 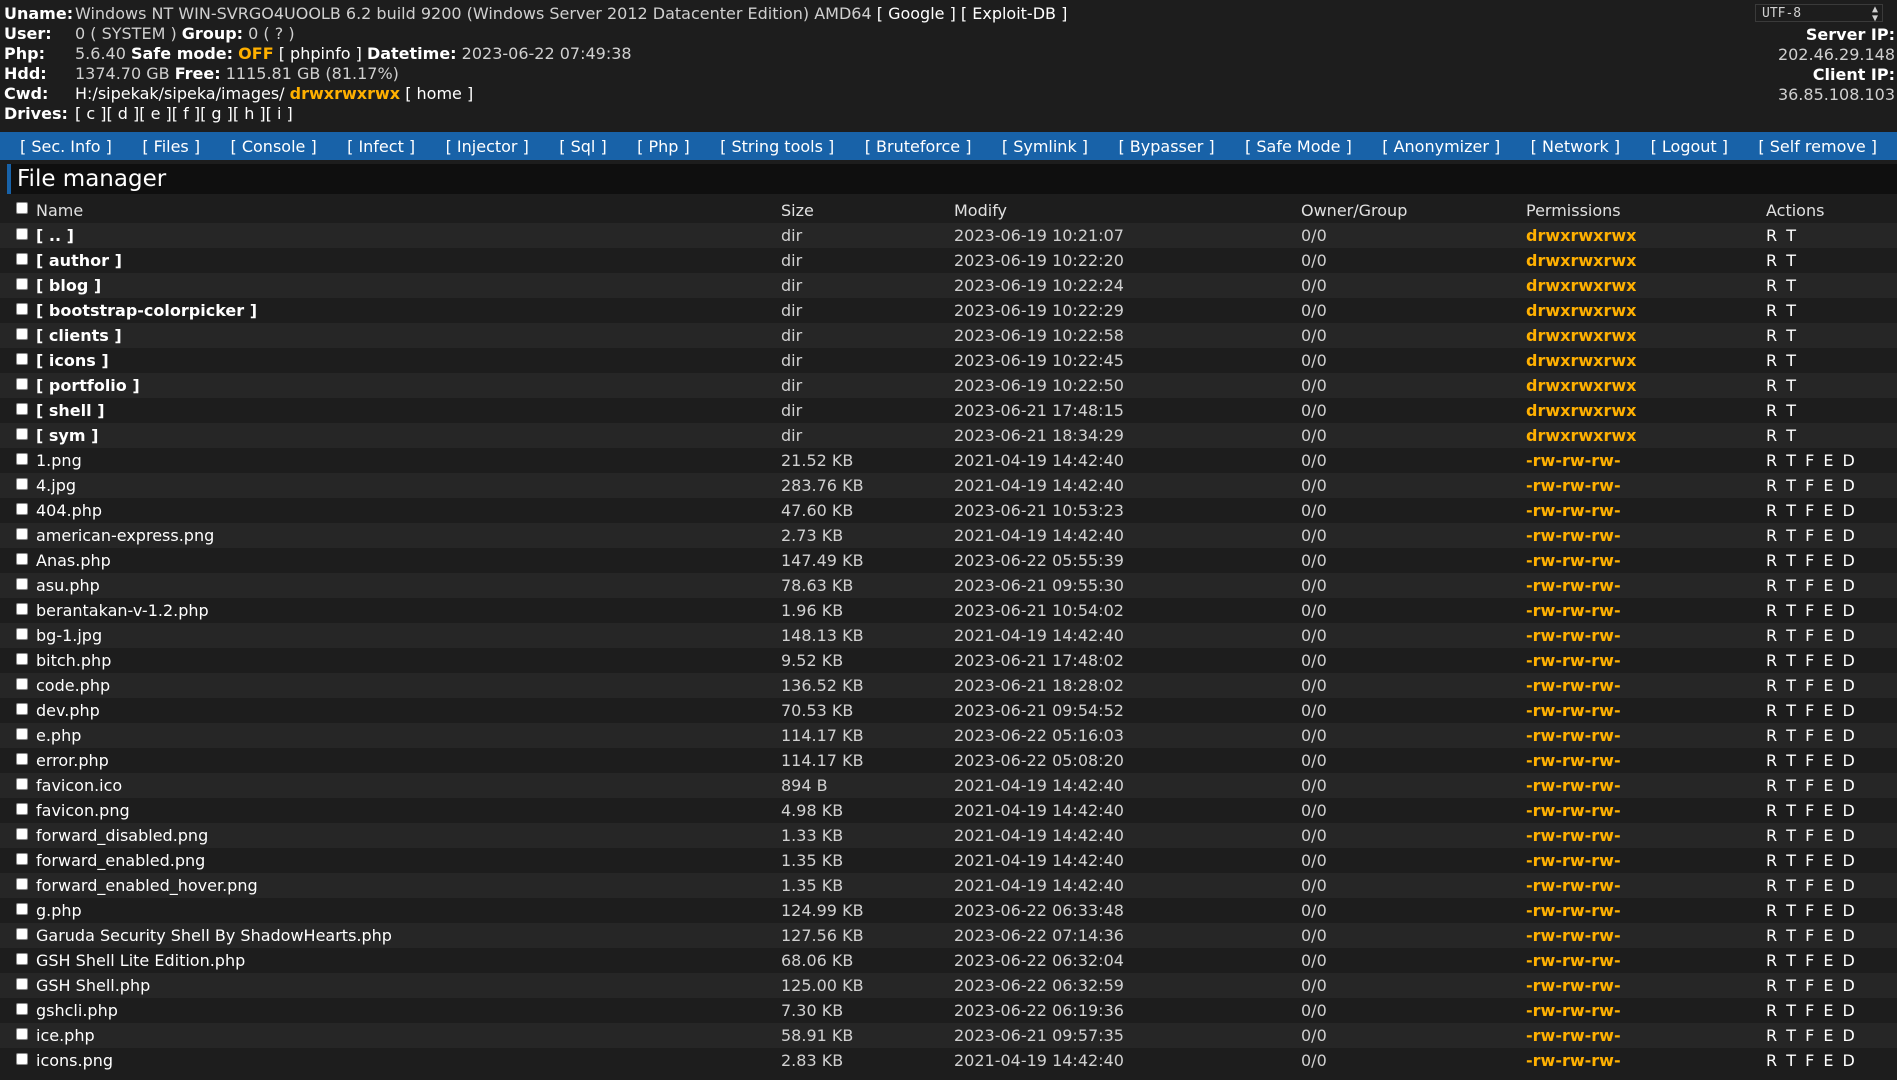 I want to click on file-modified: 2023-06-21 10:54:02, so click(x=1127, y=610).